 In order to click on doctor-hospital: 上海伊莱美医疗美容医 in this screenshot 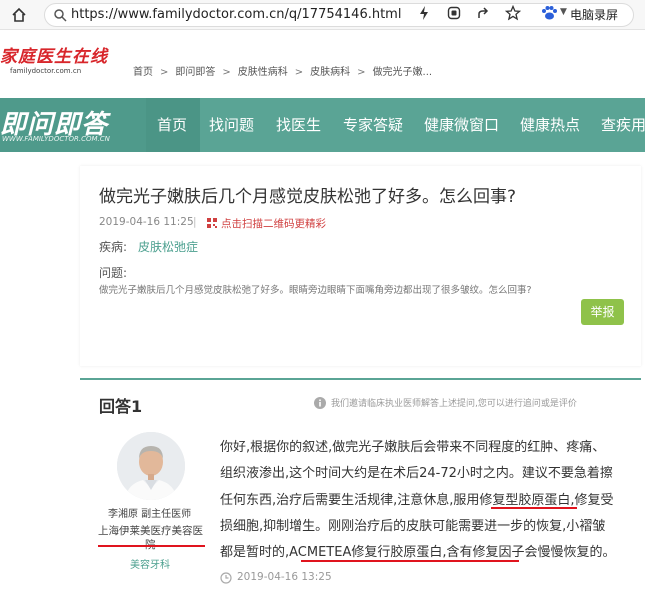, I will do `click(150, 531)`.